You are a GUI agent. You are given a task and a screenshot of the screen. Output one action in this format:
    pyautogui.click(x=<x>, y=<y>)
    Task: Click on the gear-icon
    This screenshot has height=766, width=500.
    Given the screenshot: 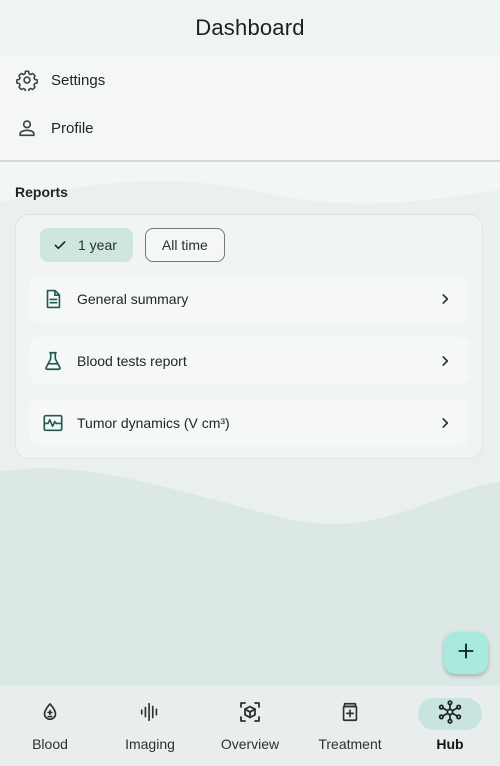 What is the action you would take?
    pyautogui.click(x=27, y=80)
    